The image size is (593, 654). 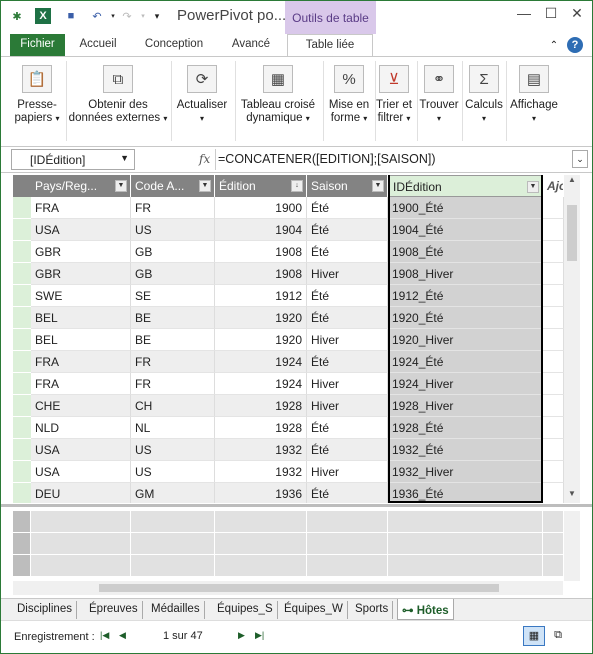 I want to click on tab-linked-table: Table liée, so click(x=330, y=45).